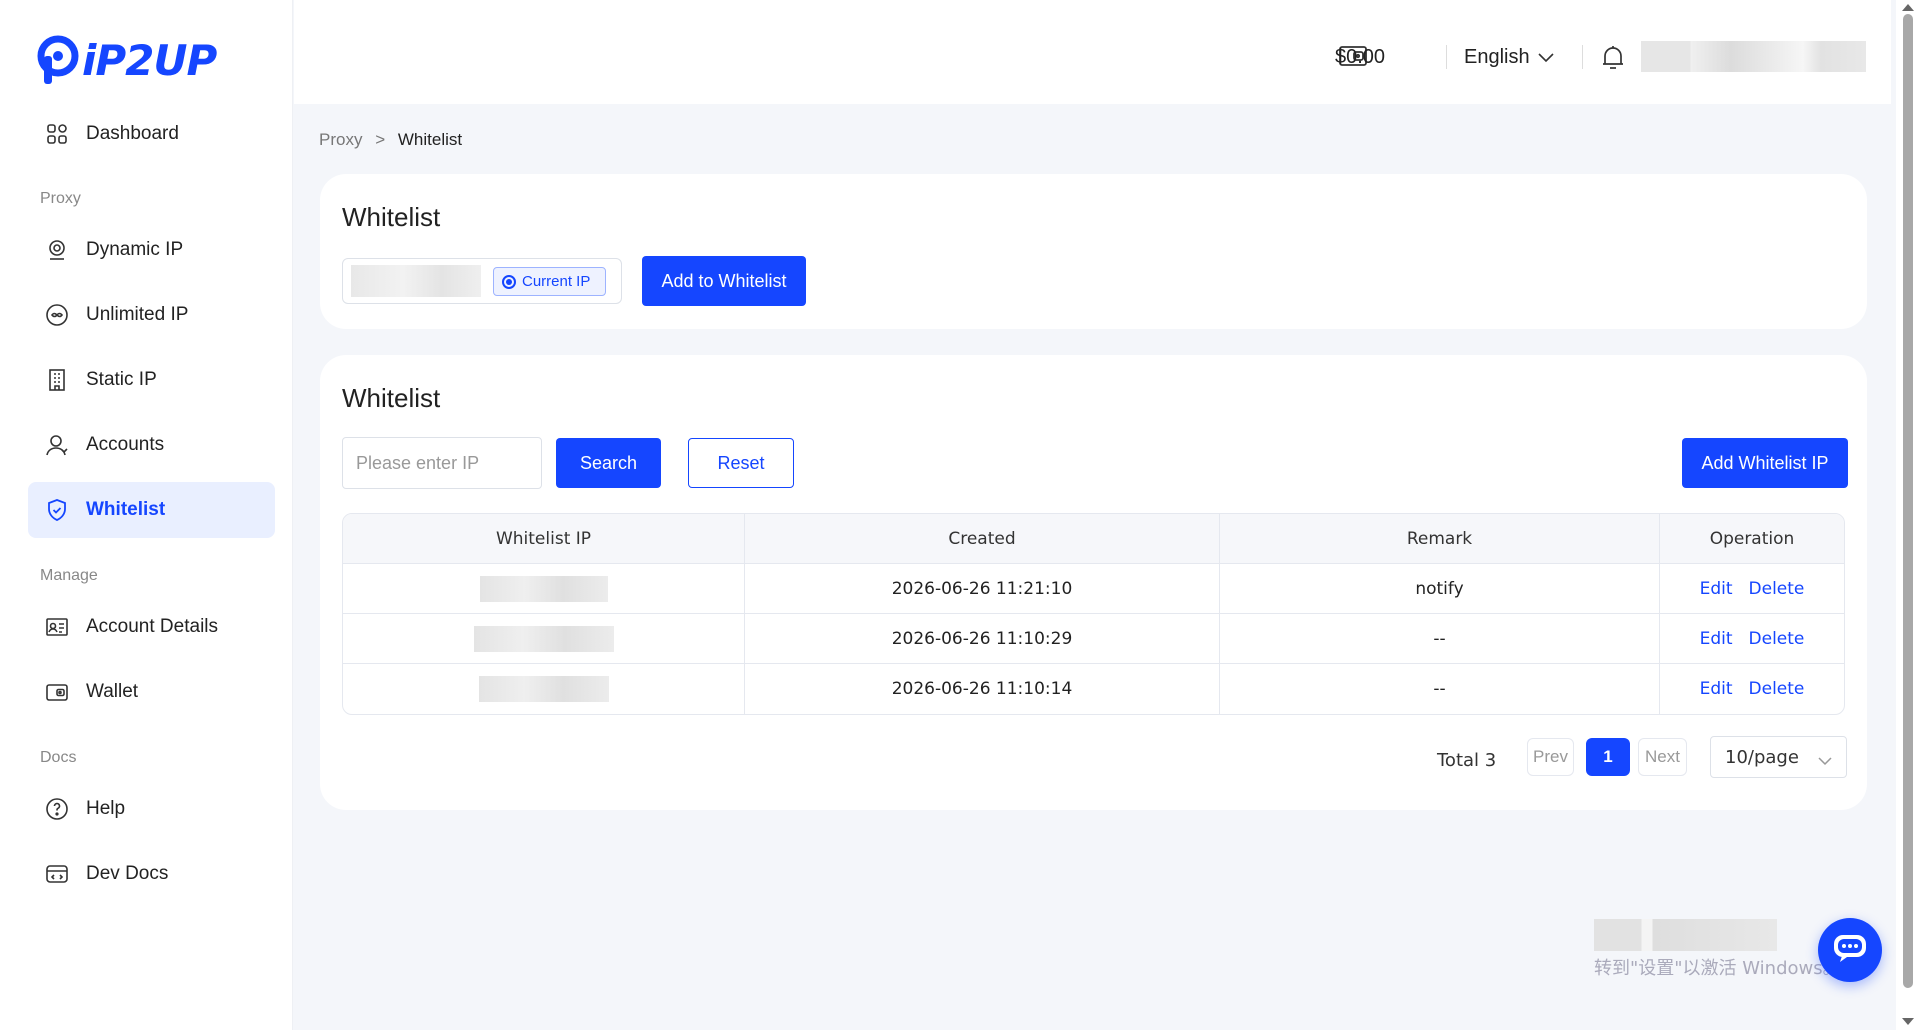 This screenshot has width=1920, height=1030. I want to click on current-ip-label: Current IP, so click(556, 281).